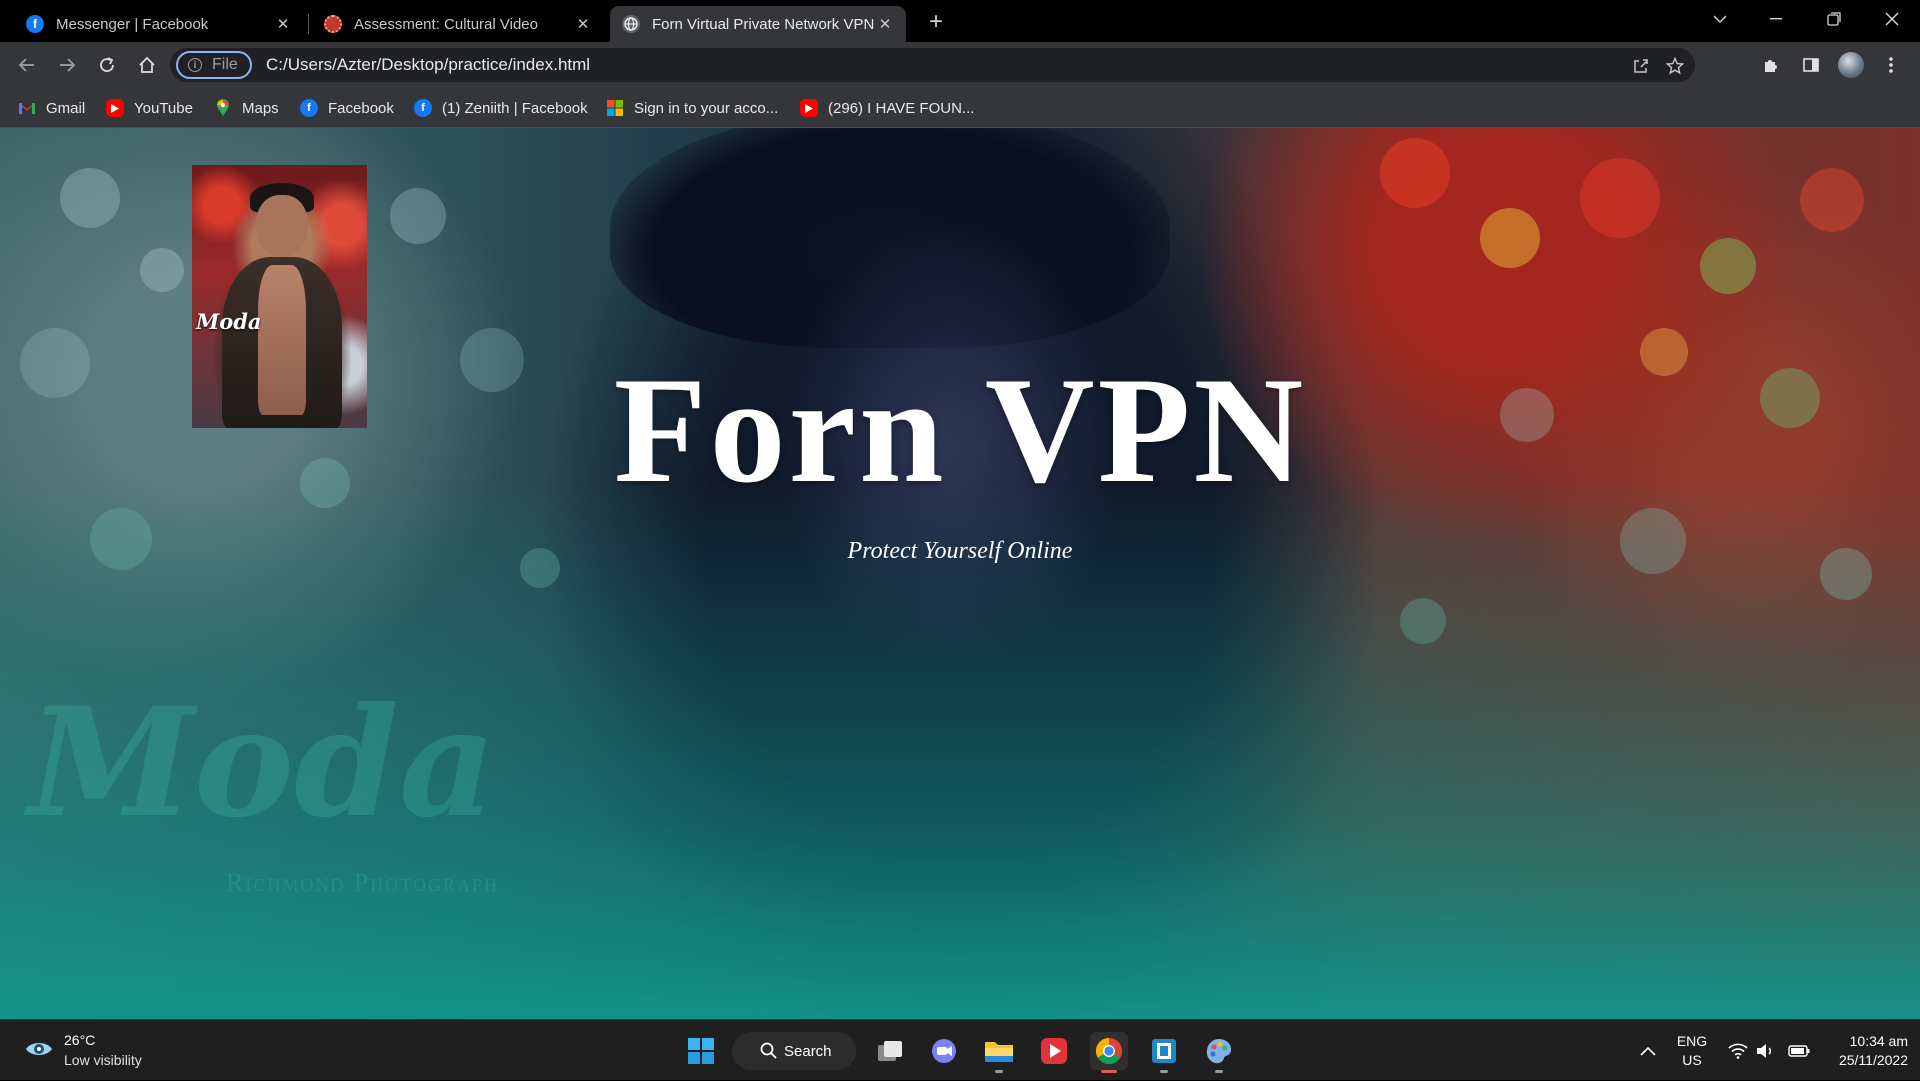 The height and width of the screenshot is (1081, 1920). I want to click on page-title: Forn VPN, so click(960, 430).